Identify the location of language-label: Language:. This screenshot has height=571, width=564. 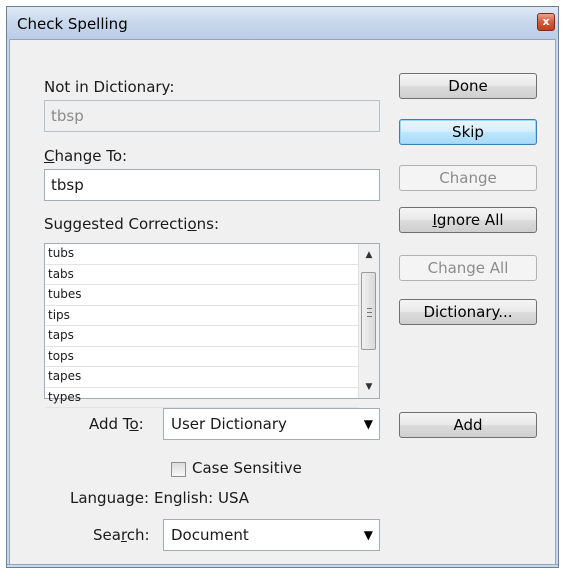
(110, 498).